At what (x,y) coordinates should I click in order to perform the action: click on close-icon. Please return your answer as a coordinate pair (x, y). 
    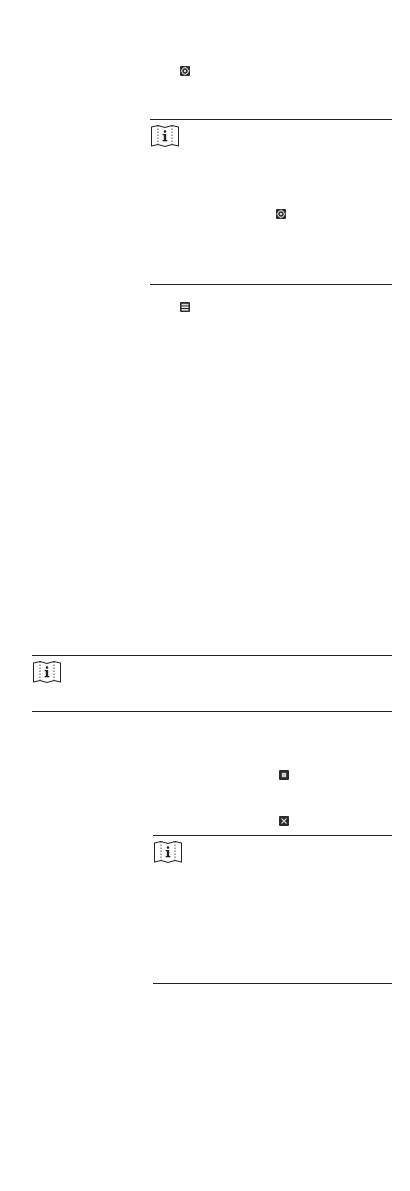
    Looking at the image, I should click on (284, 821).